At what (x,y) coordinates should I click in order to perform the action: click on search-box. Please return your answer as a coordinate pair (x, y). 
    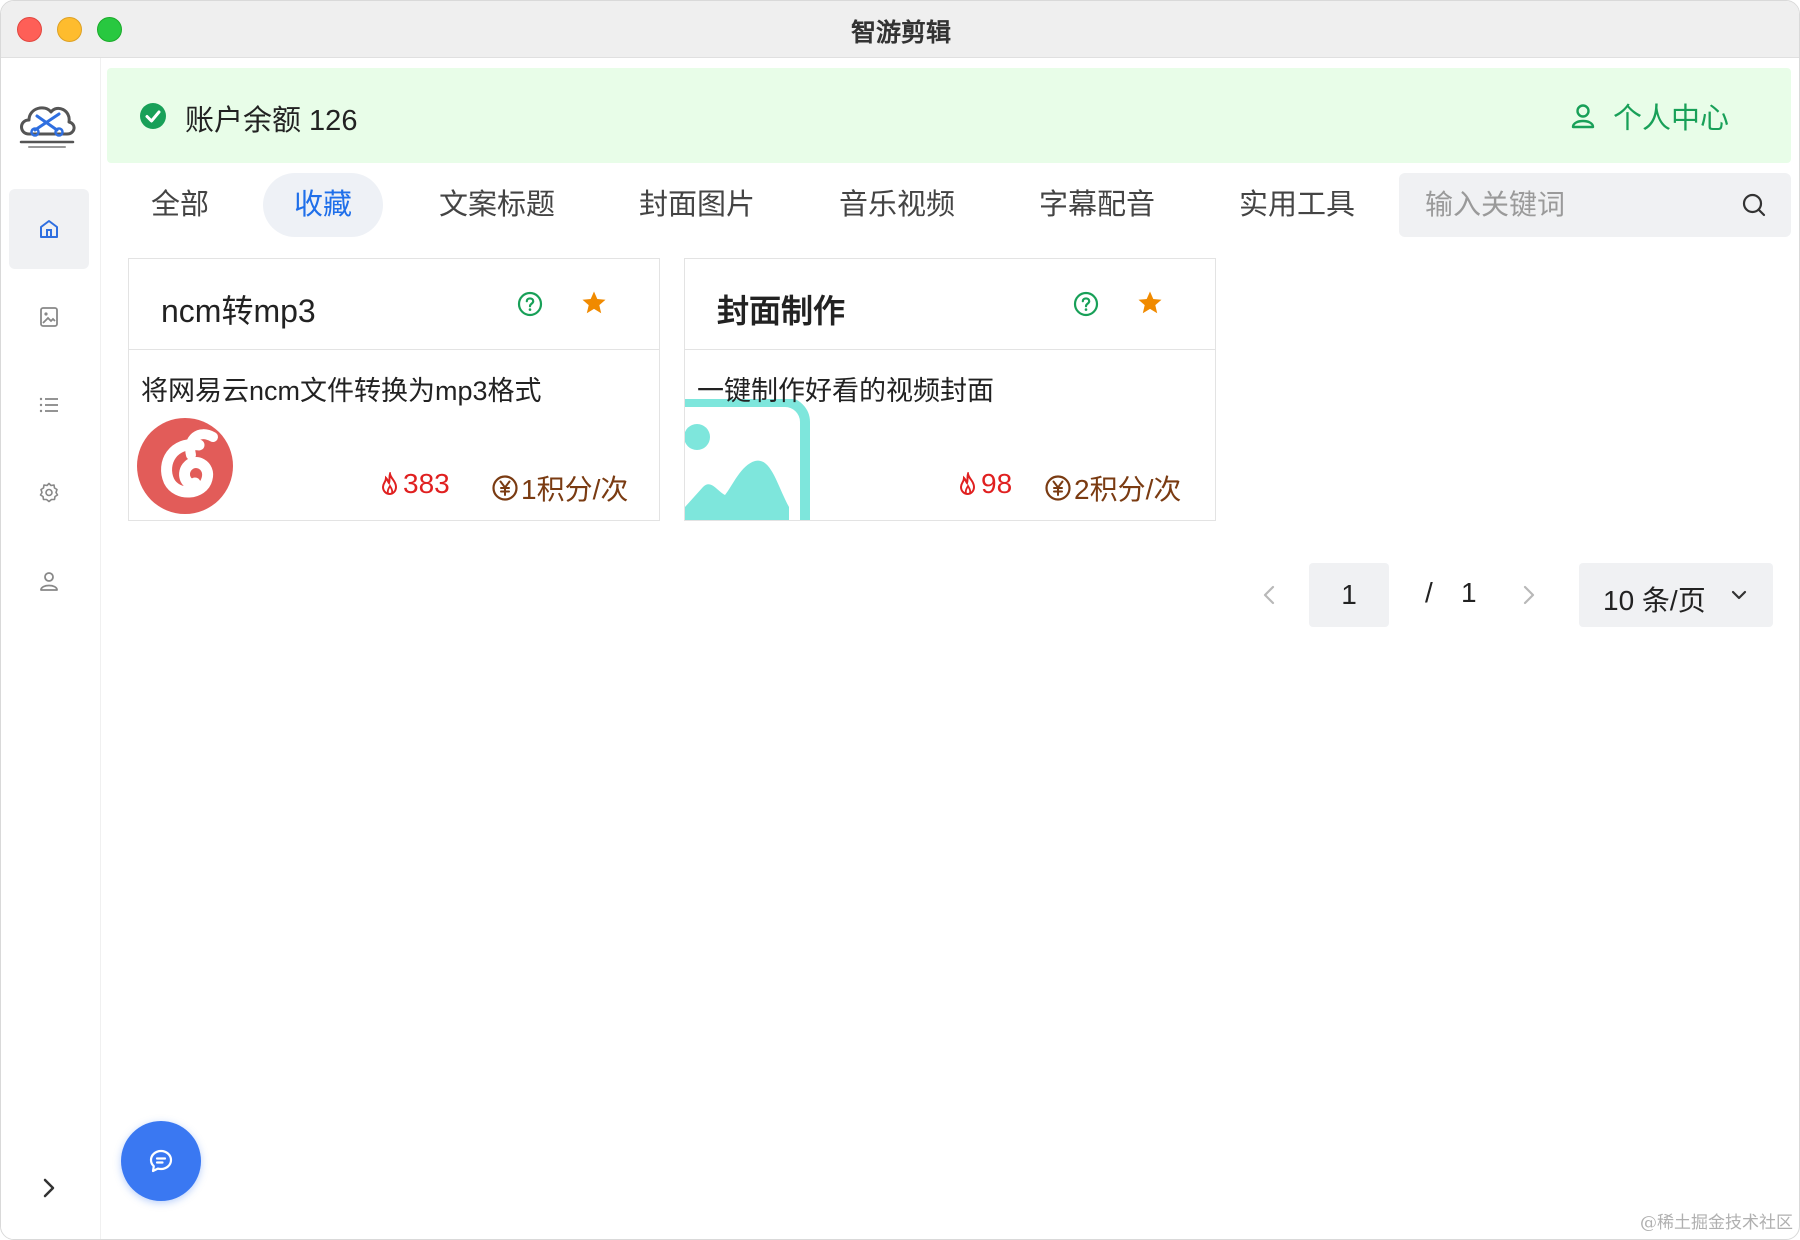
    Looking at the image, I should click on (1595, 205).